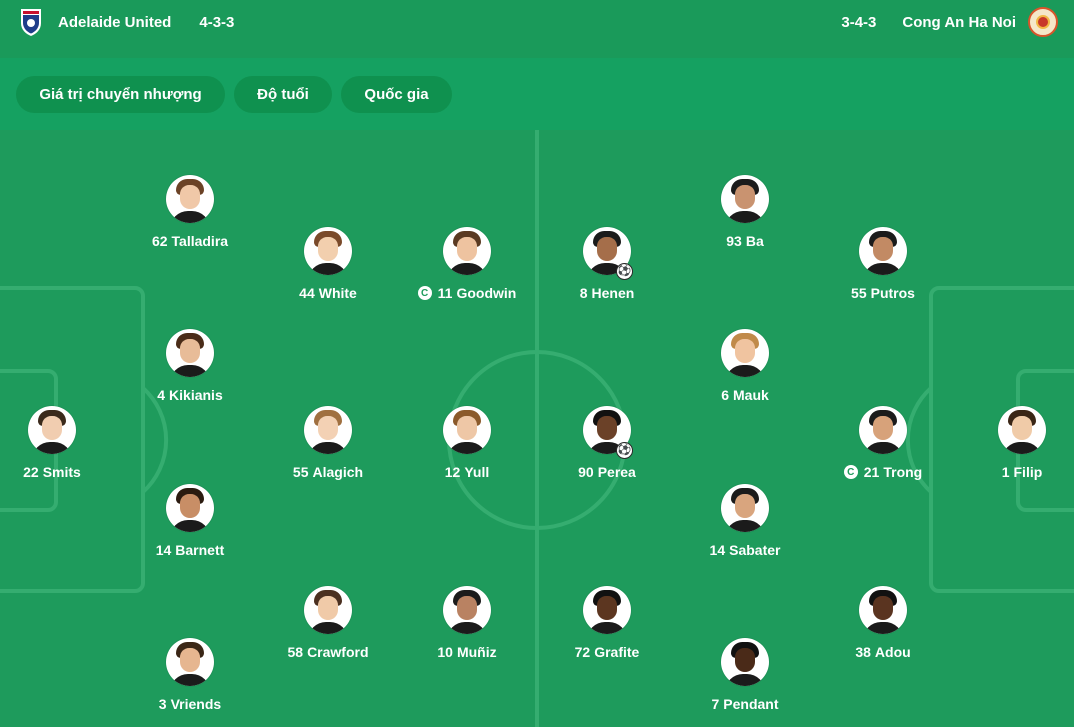  Describe the element at coordinates (445, 293) in the screenshot. I see `player-number: 11` at that location.